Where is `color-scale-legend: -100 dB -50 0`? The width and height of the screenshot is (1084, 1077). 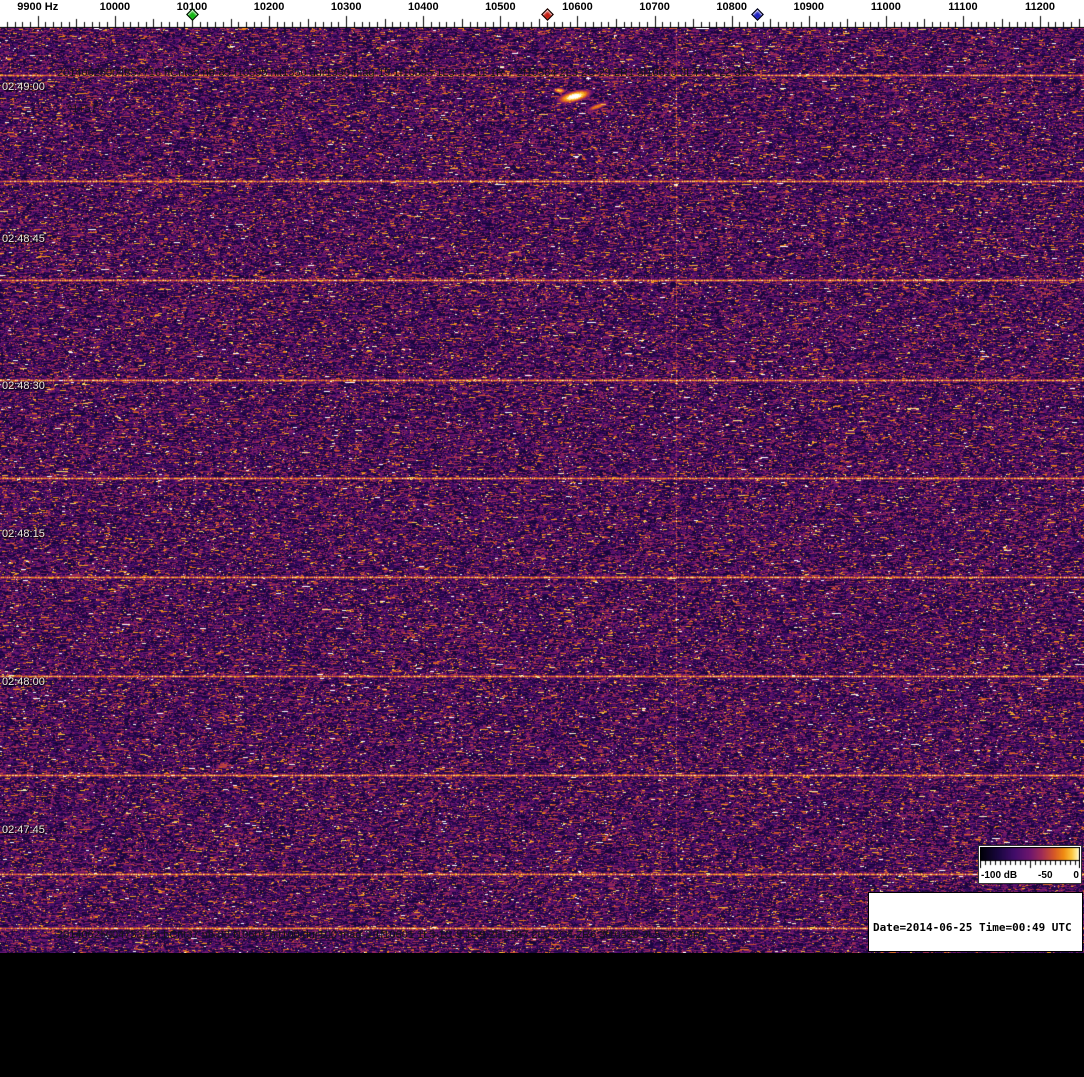
color-scale-legend: -100 dB -50 0 is located at coordinates (1030, 864).